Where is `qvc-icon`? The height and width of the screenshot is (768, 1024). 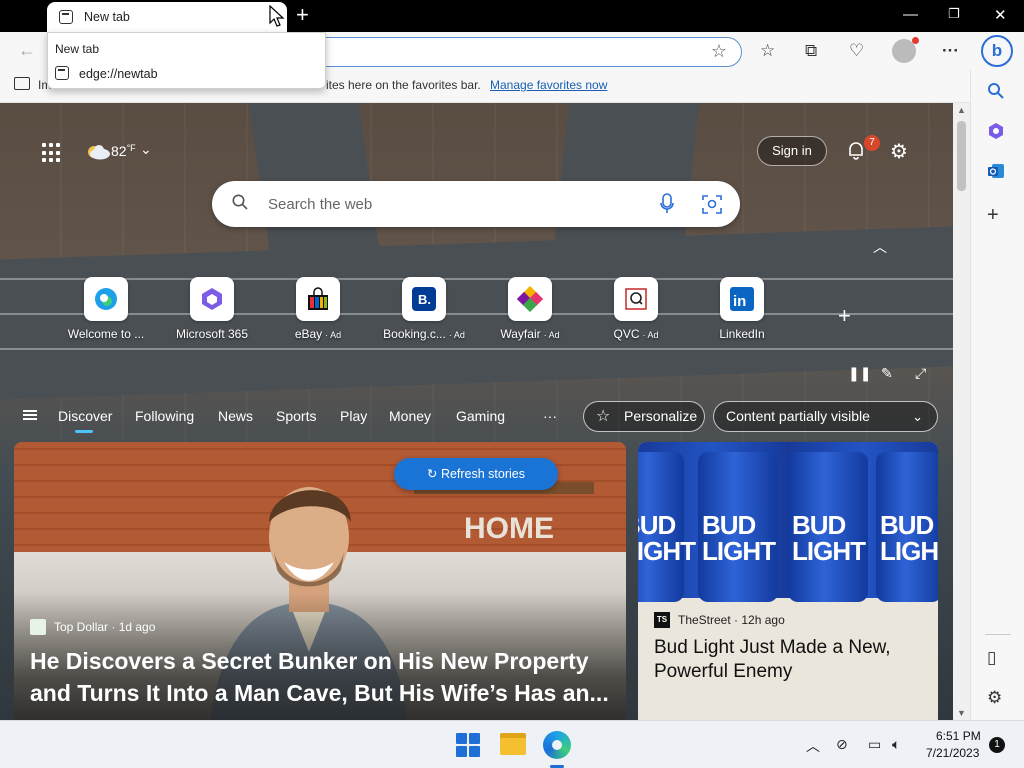
qvc-icon is located at coordinates (636, 299).